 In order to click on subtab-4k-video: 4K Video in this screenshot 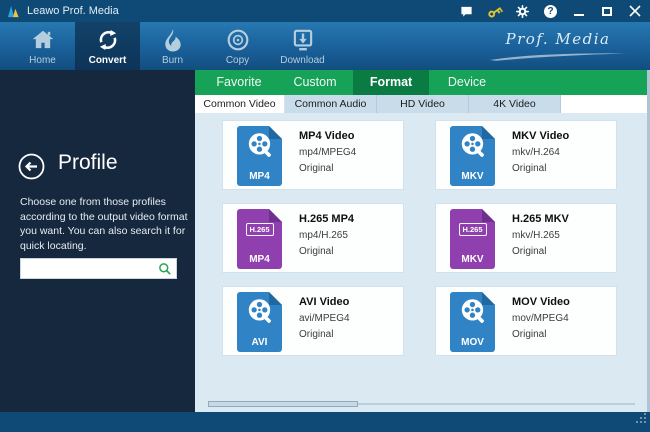, I will do `click(515, 104)`.